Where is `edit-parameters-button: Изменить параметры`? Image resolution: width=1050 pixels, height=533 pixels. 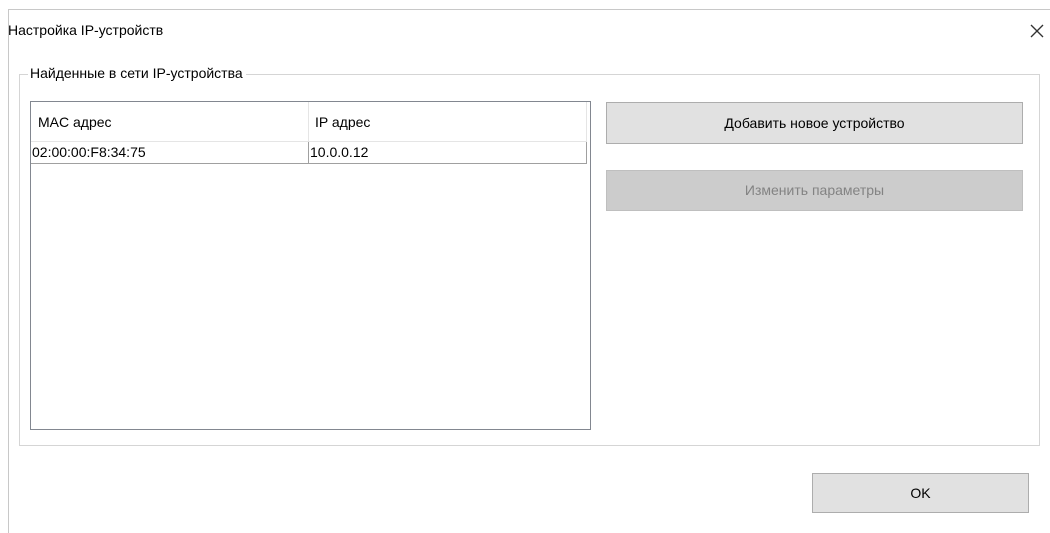 edit-parameters-button: Изменить параметры is located at coordinates (814, 190).